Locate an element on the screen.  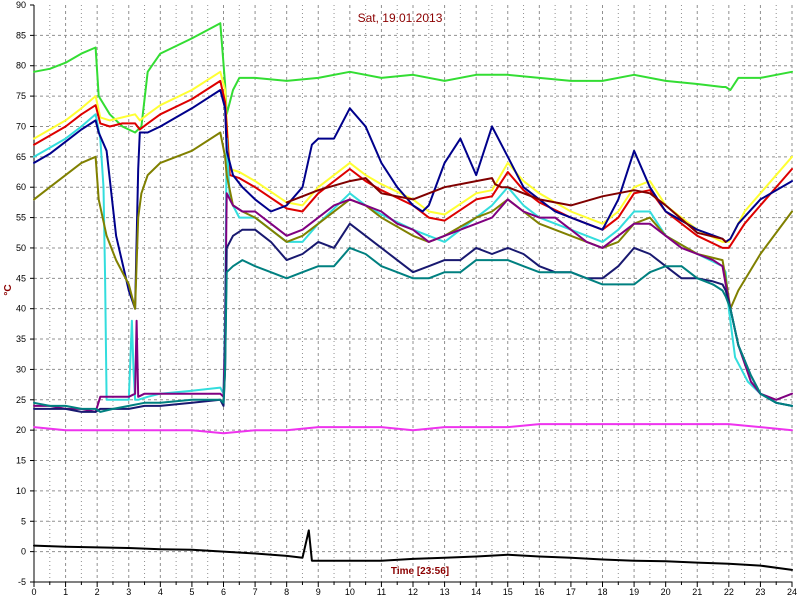
x-tick-label: 2 is located at coordinates (97, 592).